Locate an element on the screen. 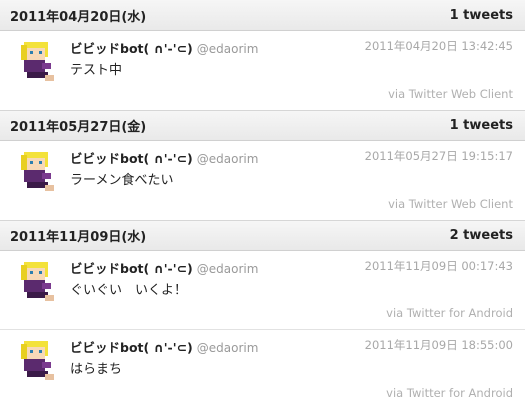 This screenshot has width=525, height=409. date-header: 2011年05月27日(金) 1 tweets is located at coordinates (262, 125).